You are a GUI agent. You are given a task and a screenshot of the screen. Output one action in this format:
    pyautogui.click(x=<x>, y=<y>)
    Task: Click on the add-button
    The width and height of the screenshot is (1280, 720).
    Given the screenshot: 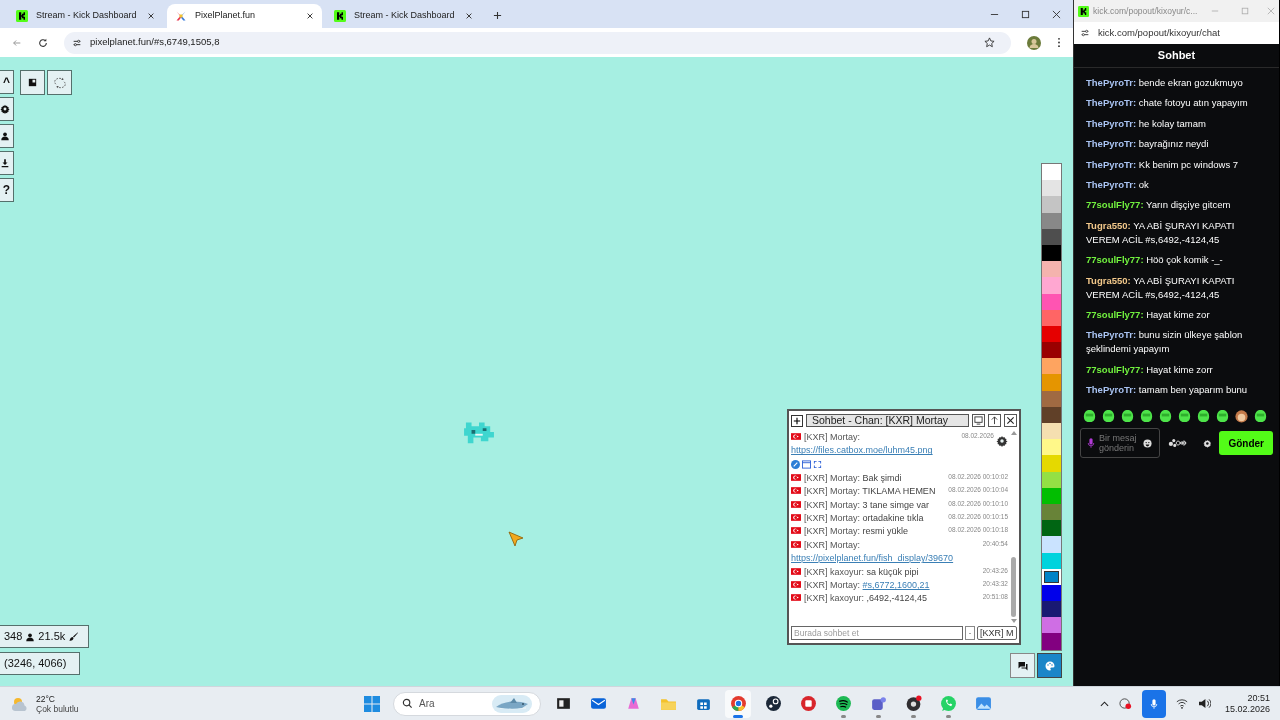 What is the action you would take?
    pyautogui.click(x=797, y=420)
    